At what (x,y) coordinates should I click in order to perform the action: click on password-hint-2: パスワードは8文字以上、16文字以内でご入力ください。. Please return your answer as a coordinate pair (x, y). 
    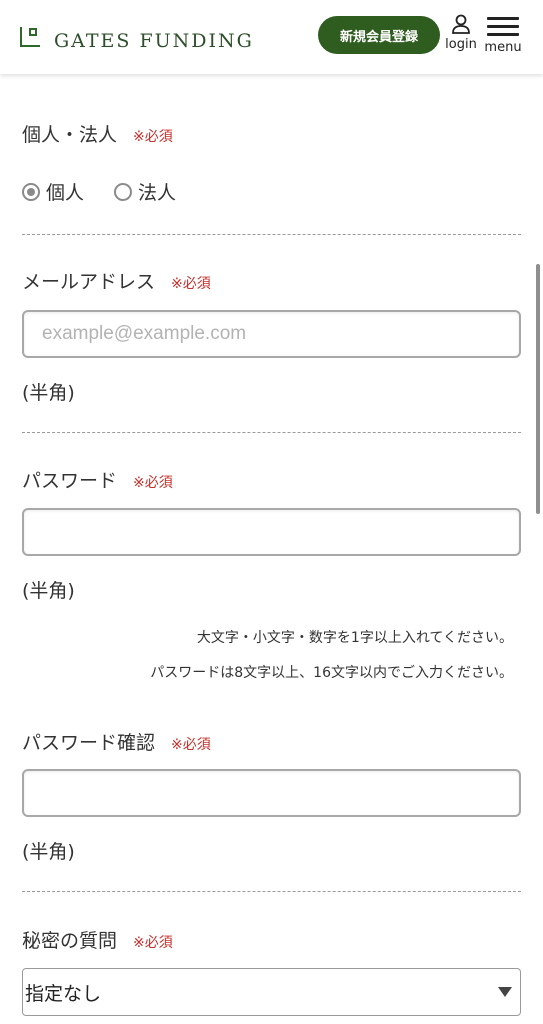
    Looking at the image, I should click on (331, 673).